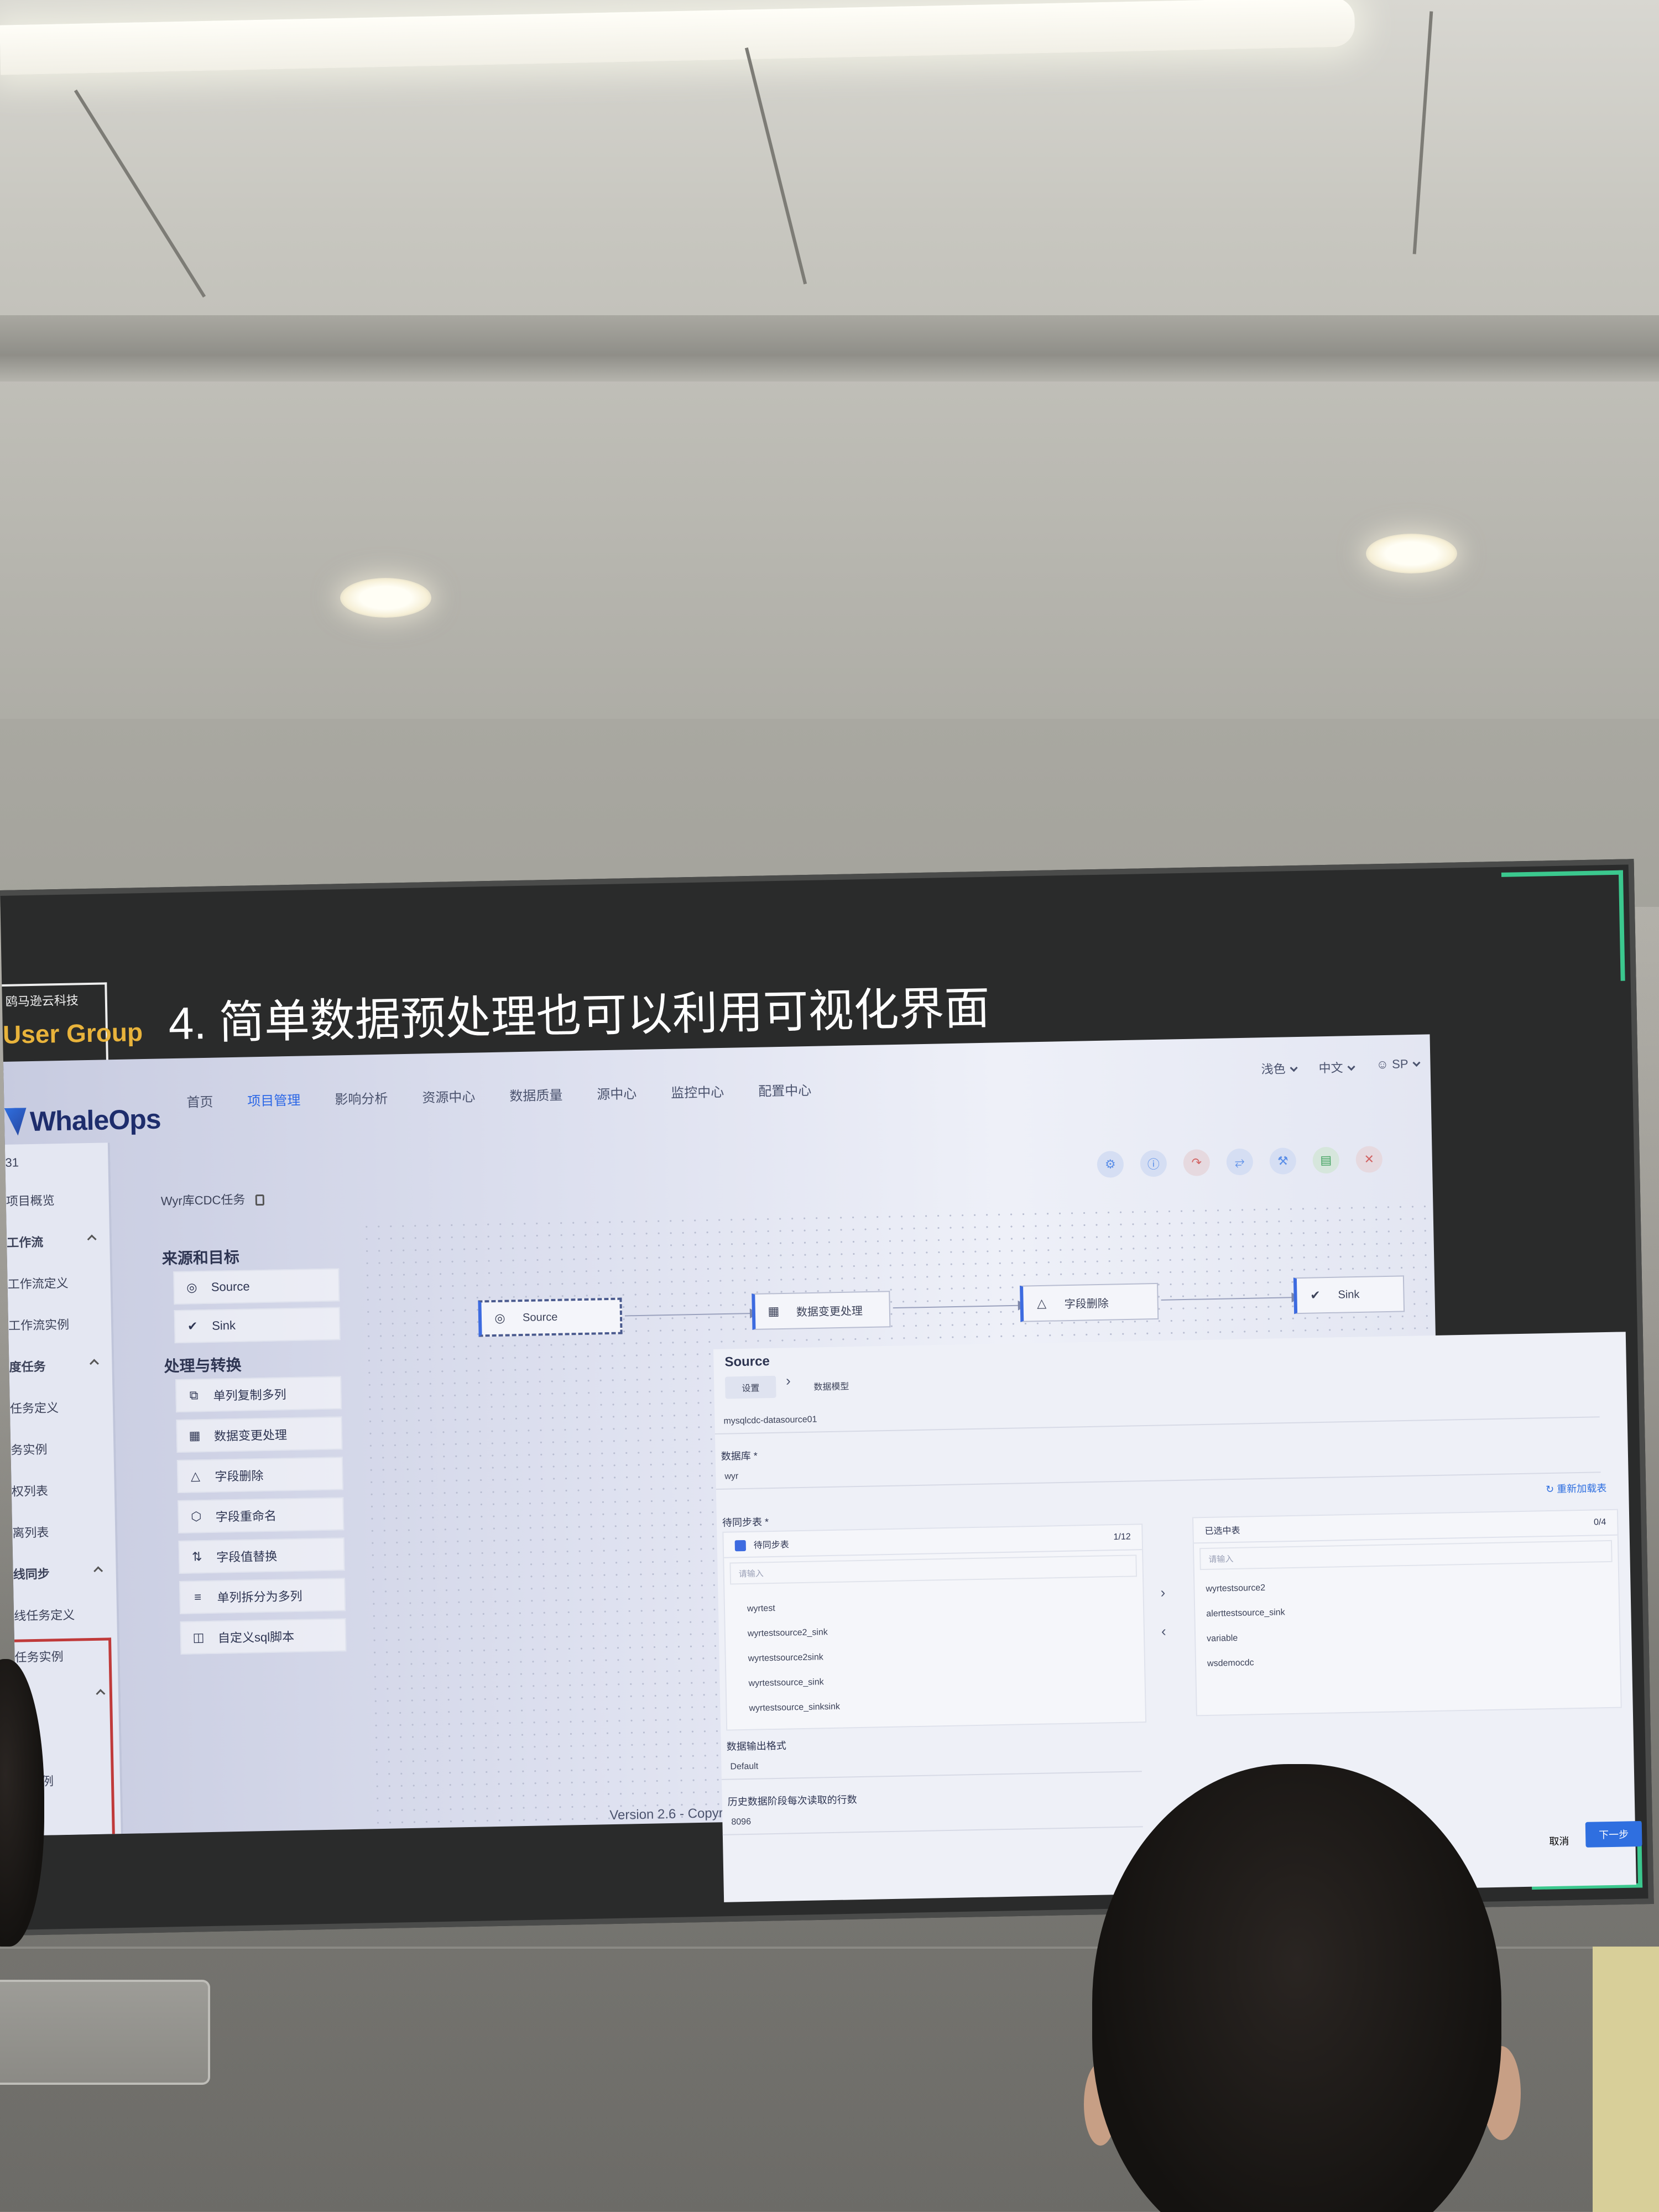 The height and width of the screenshot is (2212, 1659). I want to click on nav-monitor-center: 监控中心, so click(698, 1092).